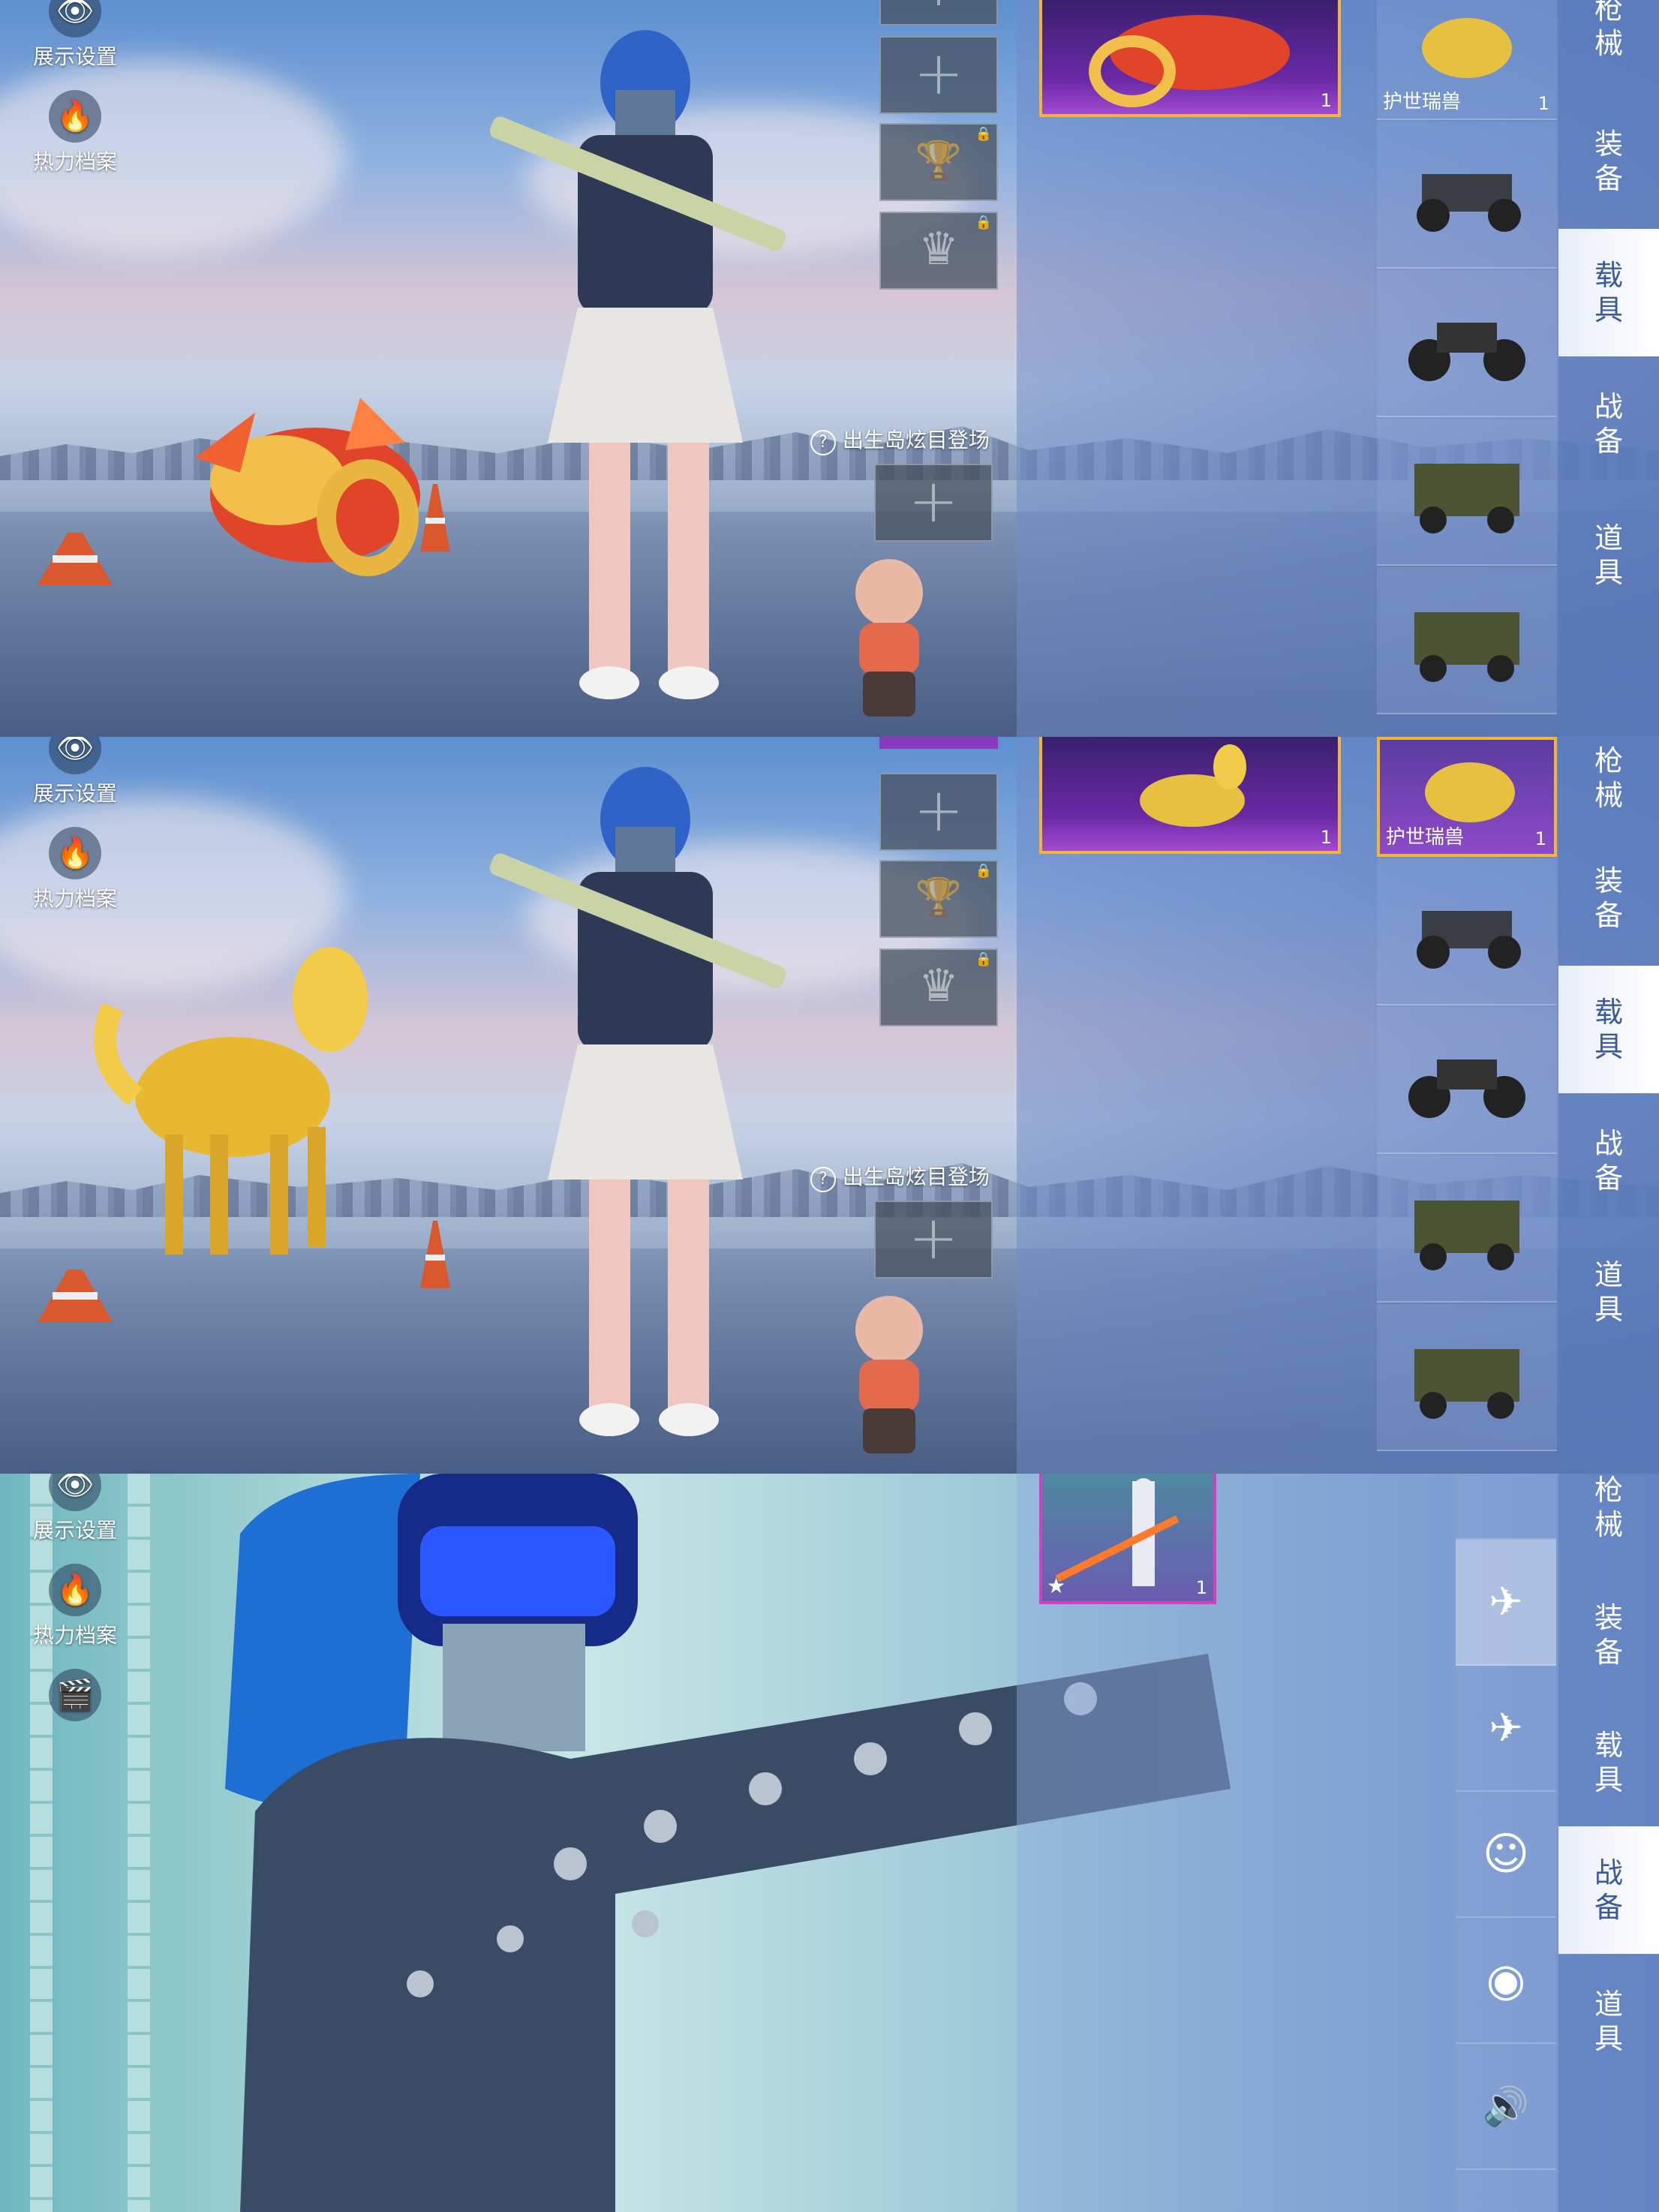 The width and height of the screenshot is (1659, 2212). What do you see at coordinates (1128, 1539) in the screenshot?
I see `featured-item-card: ★ 1` at bounding box center [1128, 1539].